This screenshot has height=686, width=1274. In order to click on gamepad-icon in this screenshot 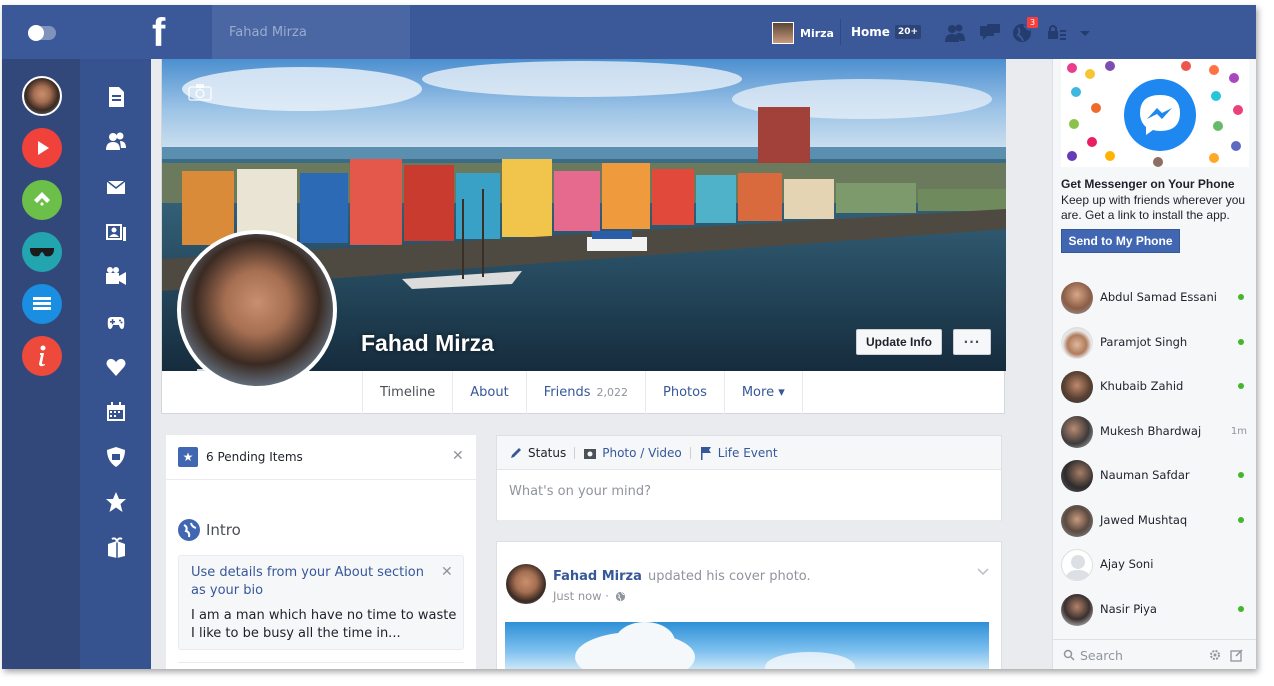, I will do `click(116, 322)`.